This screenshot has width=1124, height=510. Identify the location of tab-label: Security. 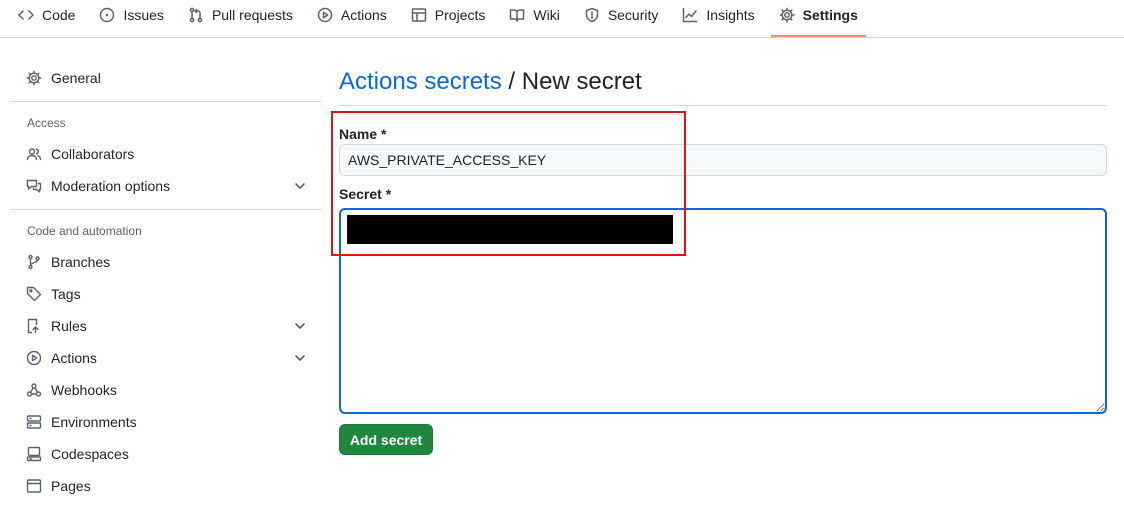
(633, 14).